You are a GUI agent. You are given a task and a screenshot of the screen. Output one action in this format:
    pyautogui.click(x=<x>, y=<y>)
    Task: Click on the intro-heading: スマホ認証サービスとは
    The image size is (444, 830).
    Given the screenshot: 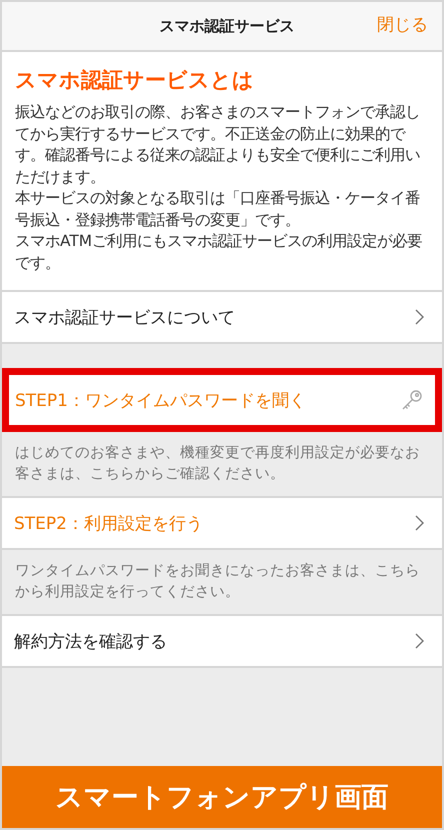 What is the action you would take?
    pyautogui.click(x=135, y=80)
    